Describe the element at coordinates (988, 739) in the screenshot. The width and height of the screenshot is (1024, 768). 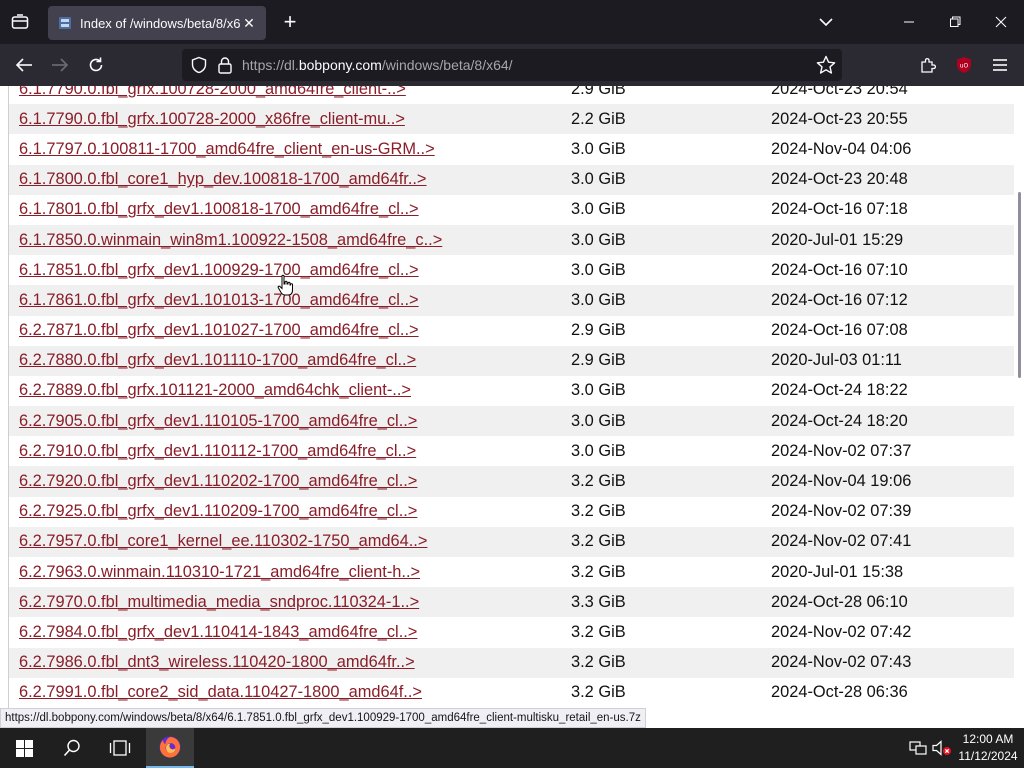
I see `clock-time: 12:00 AM` at that location.